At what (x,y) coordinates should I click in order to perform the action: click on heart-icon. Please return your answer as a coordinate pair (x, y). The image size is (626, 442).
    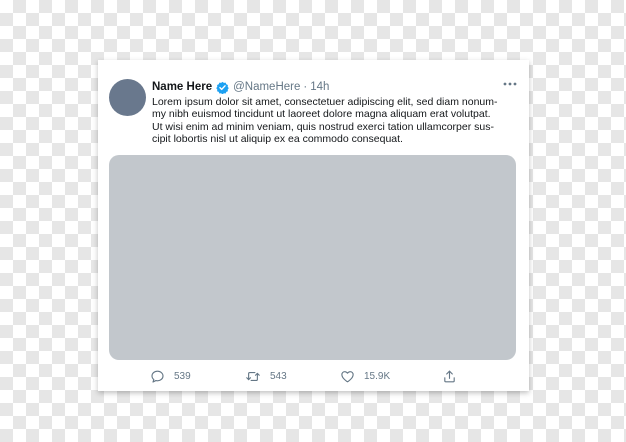
    Looking at the image, I should click on (347, 376).